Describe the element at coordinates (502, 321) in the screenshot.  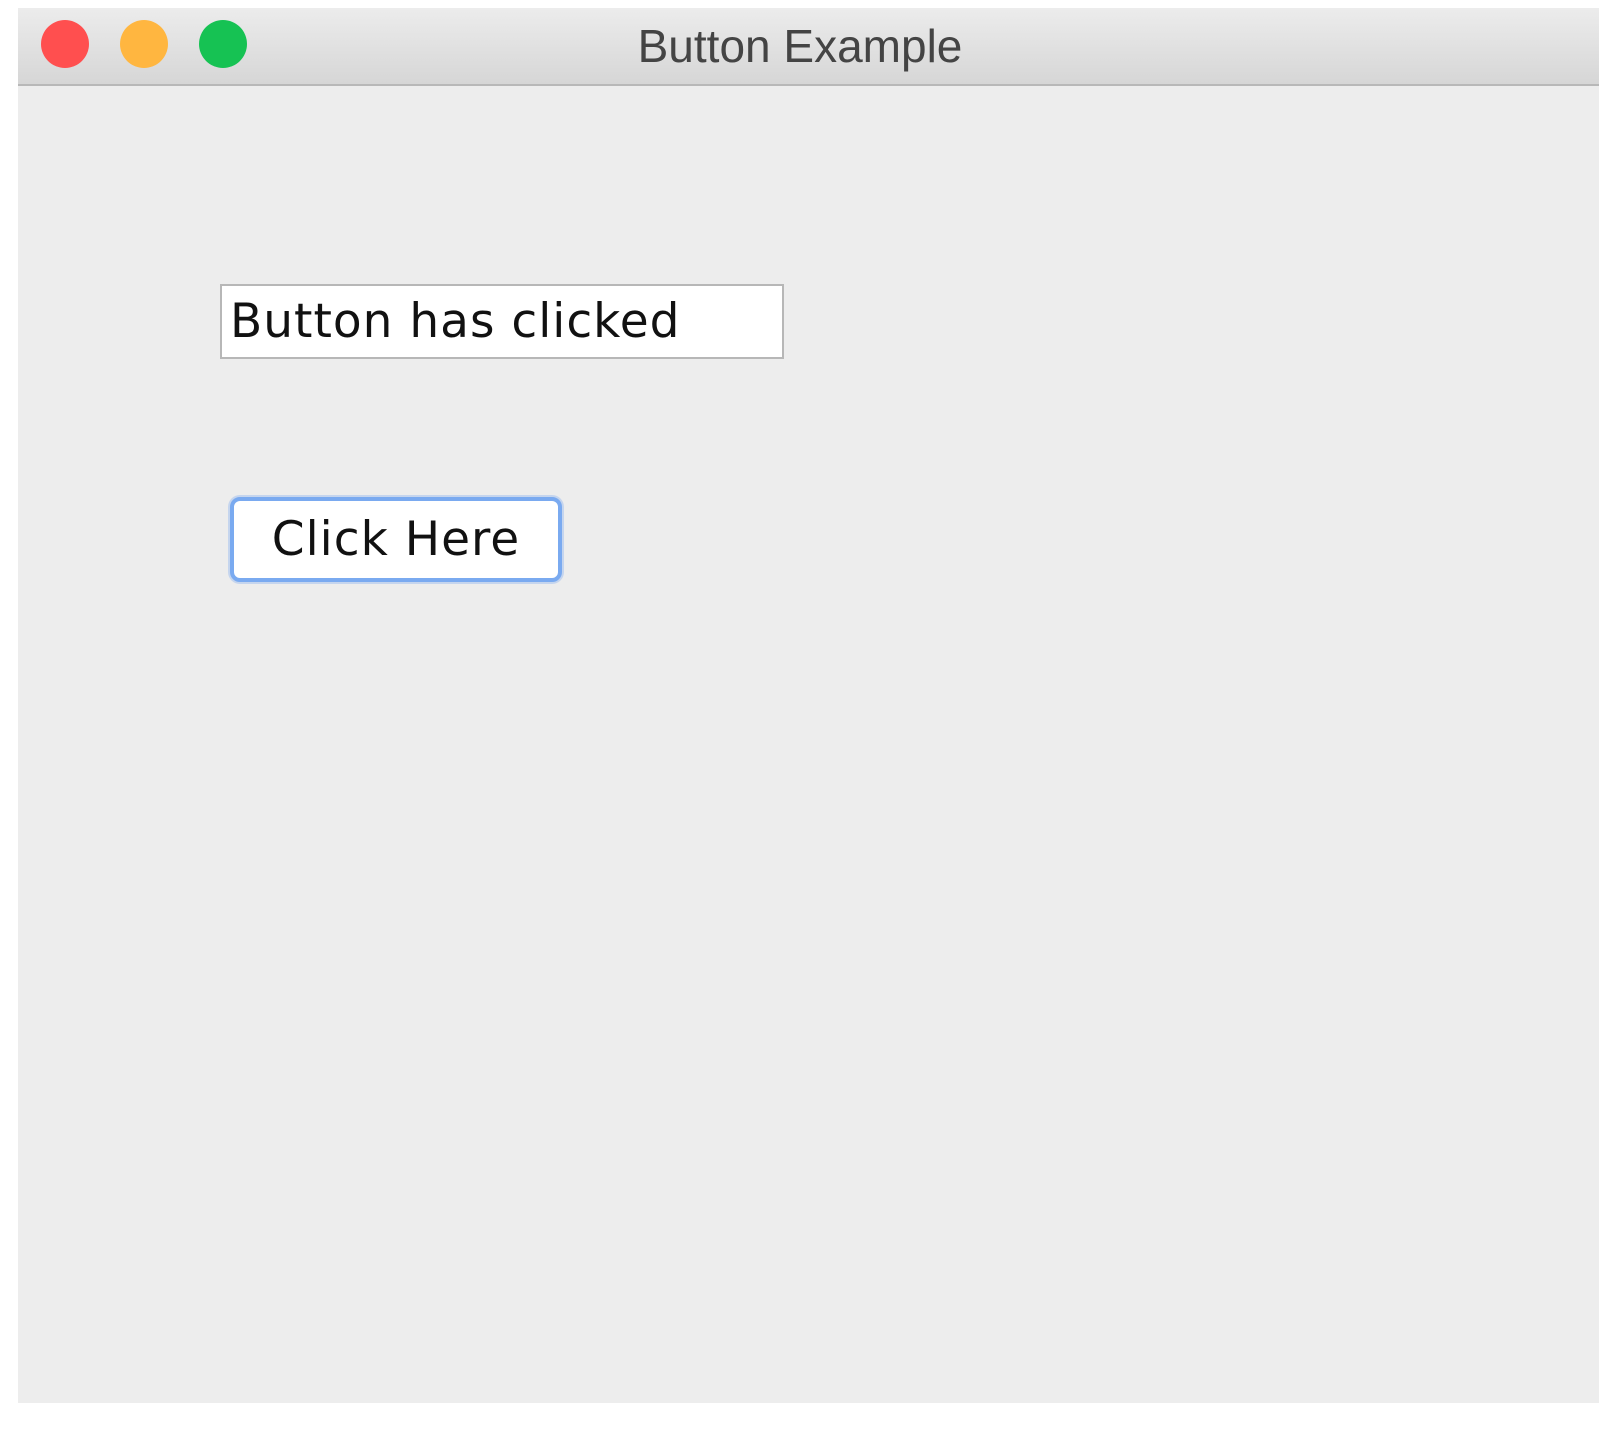
I see `result-text-field` at that location.